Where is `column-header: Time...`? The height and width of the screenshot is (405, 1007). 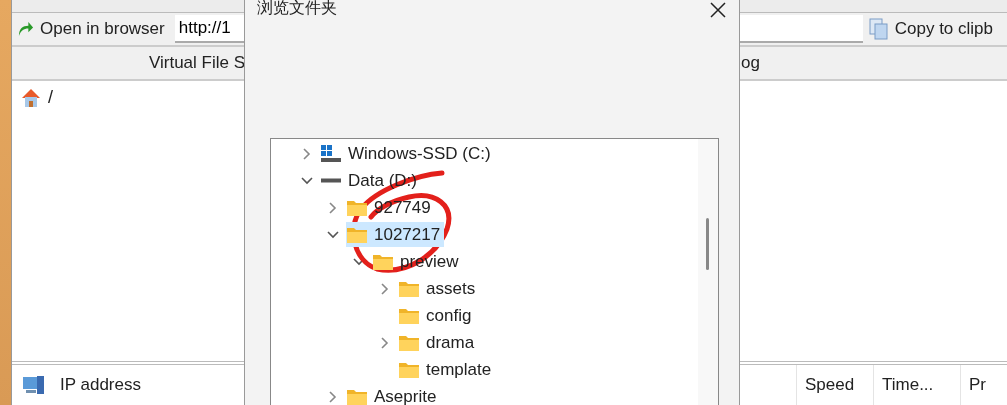 column-header: Time... is located at coordinates (916, 385).